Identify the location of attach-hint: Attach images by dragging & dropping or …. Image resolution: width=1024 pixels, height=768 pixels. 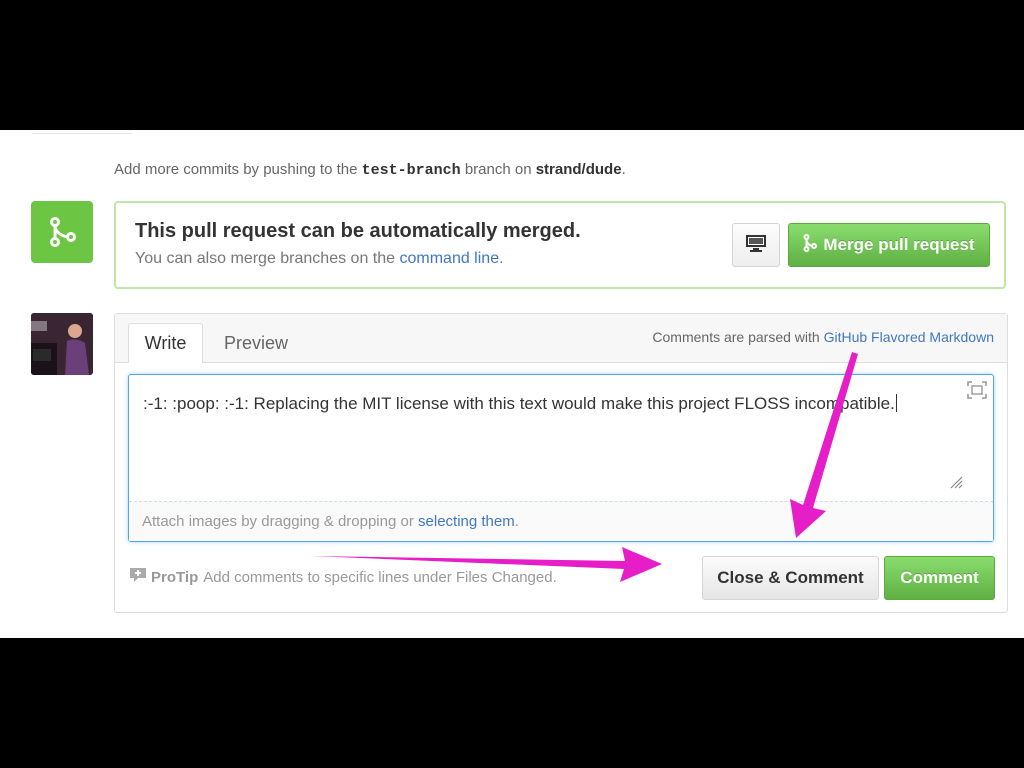
(330, 521).